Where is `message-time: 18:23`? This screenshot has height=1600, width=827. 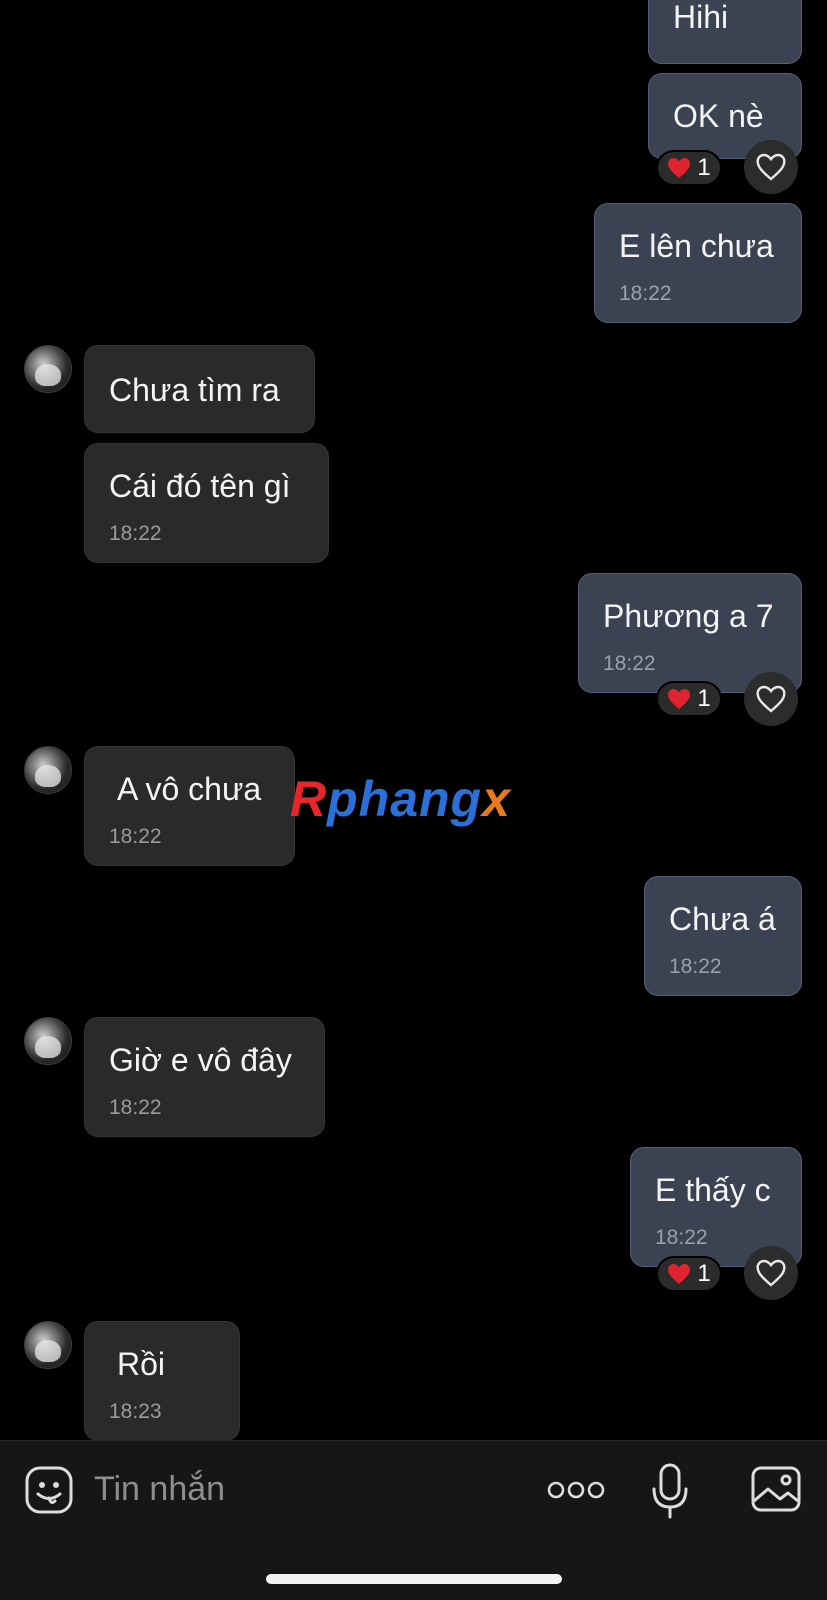
message-time: 18:23 is located at coordinates (135, 1411).